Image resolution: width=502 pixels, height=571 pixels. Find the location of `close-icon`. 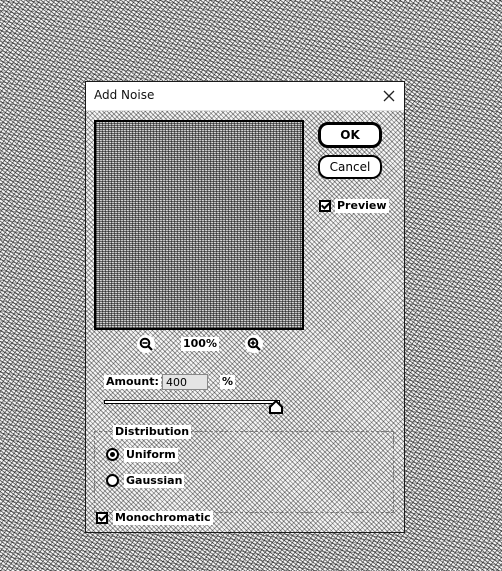

close-icon is located at coordinates (389, 96).